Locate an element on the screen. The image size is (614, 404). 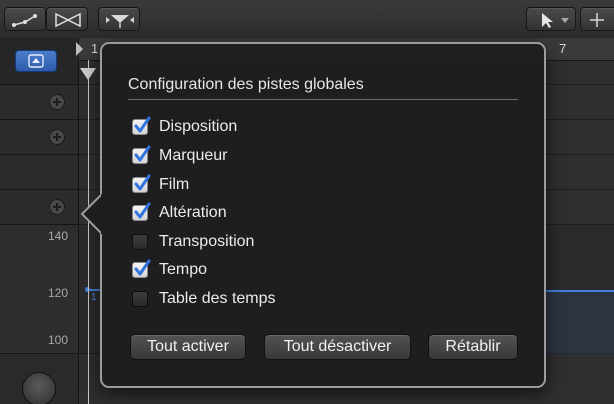
knob-icon is located at coordinates (39, 388).